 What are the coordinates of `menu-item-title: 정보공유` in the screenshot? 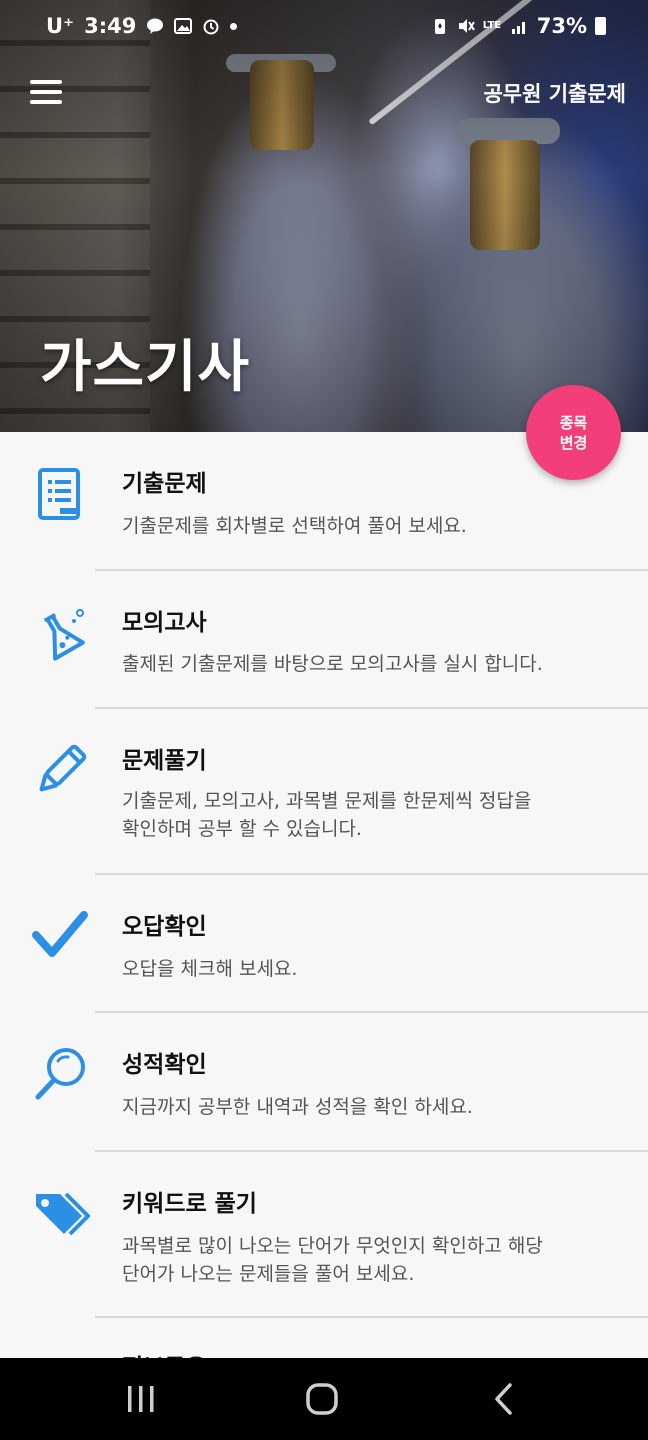 It's located at (164, 1353).